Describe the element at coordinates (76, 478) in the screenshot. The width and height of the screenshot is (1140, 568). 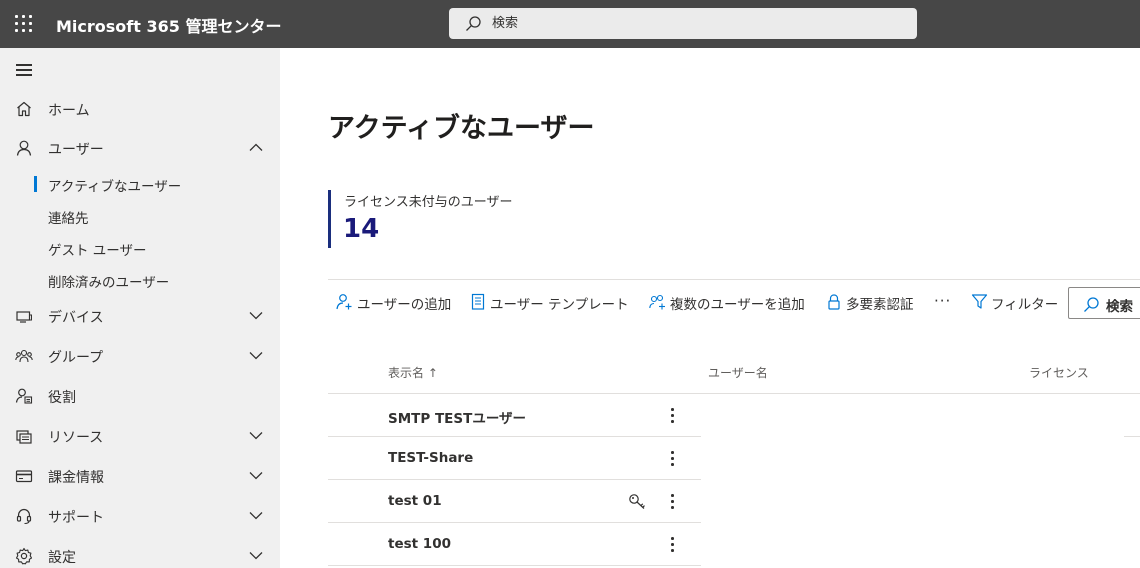
I see `nav-label-billing: 課金情報` at that location.